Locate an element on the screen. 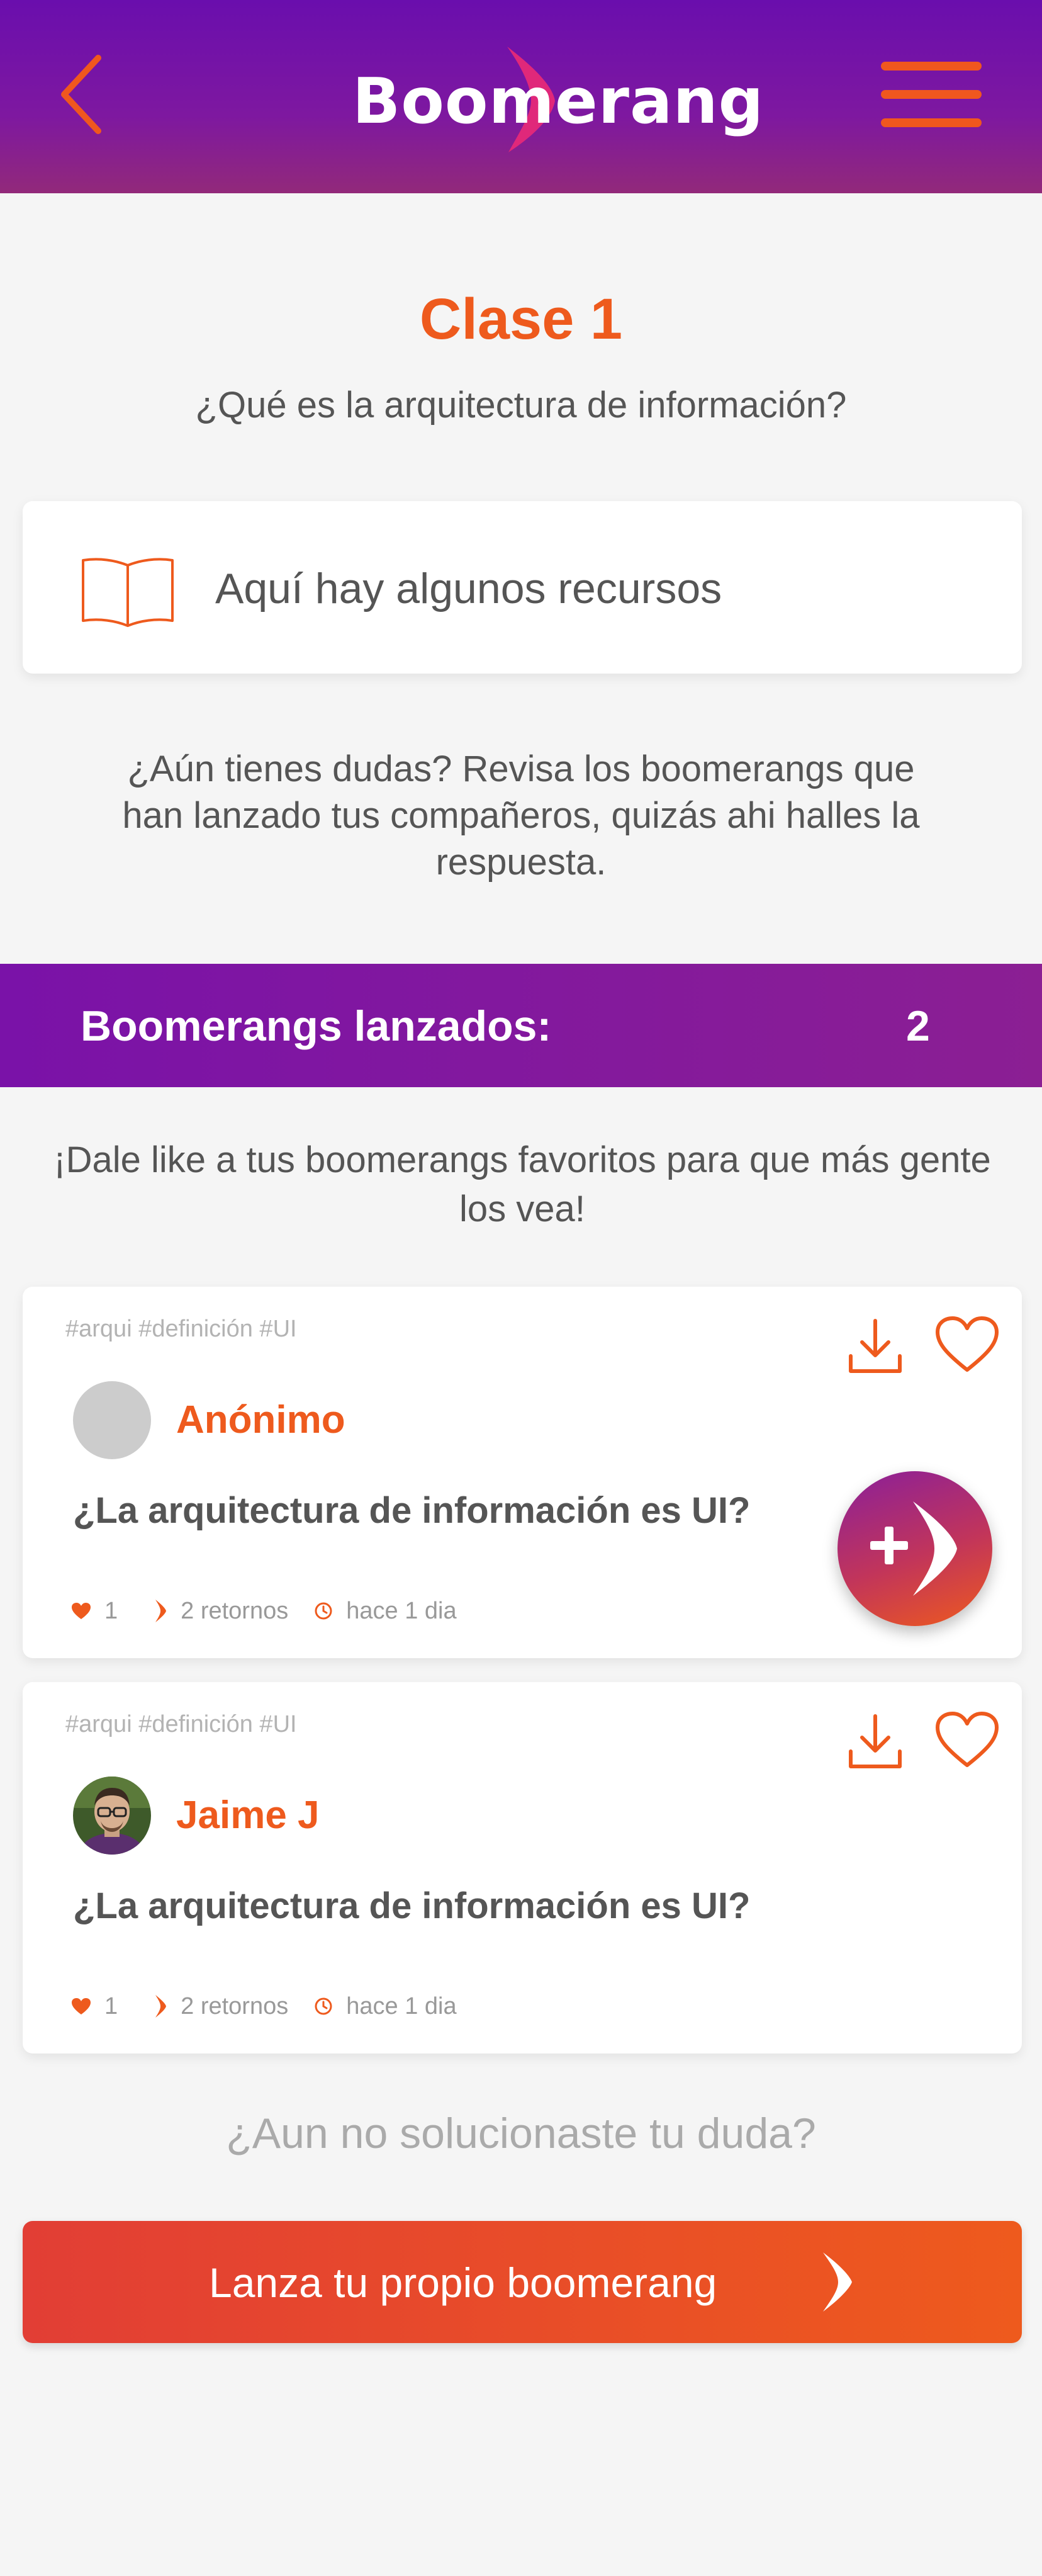 The width and height of the screenshot is (1042, 2576). menu-button is located at coordinates (931, 96).